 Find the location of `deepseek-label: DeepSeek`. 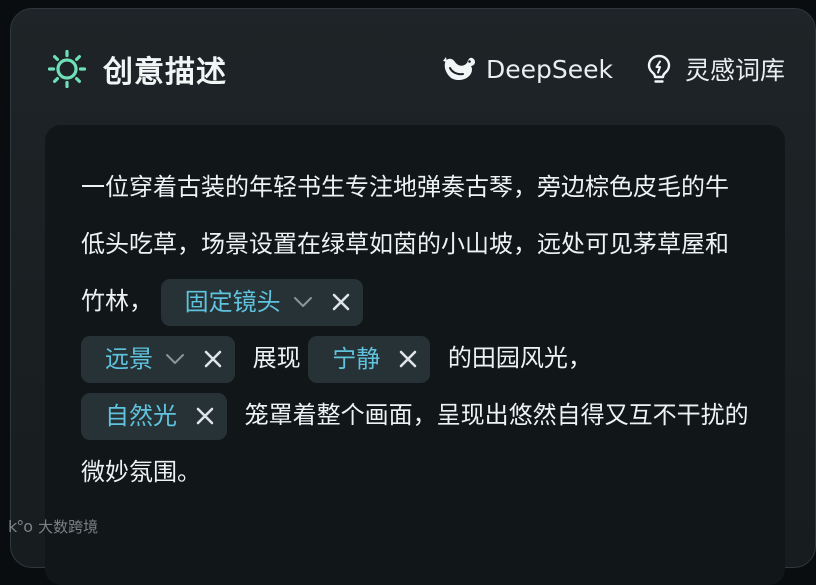

deepseek-label: DeepSeek is located at coordinates (549, 69).